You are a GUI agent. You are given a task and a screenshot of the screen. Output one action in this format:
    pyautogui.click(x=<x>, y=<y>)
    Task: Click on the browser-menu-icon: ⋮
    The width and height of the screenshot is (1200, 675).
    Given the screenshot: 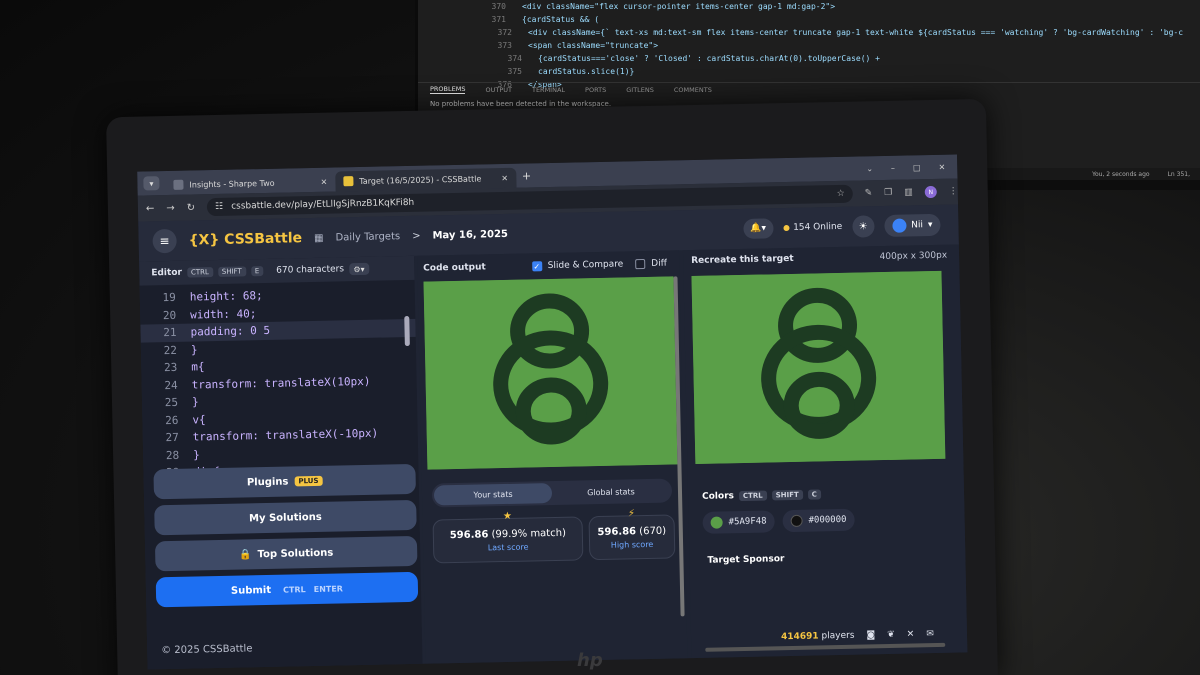 What is the action you would take?
    pyautogui.click(x=953, y=191)
    